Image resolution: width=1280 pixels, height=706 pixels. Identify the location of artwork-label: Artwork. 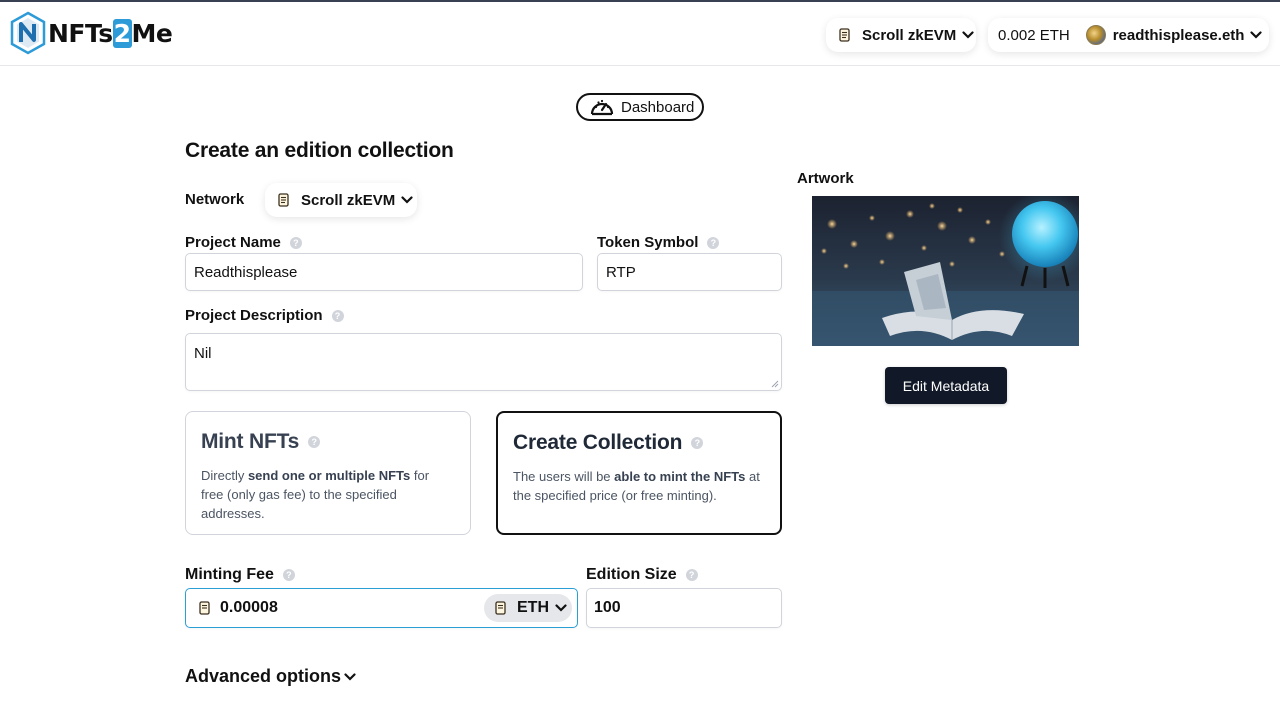
(825, 178).